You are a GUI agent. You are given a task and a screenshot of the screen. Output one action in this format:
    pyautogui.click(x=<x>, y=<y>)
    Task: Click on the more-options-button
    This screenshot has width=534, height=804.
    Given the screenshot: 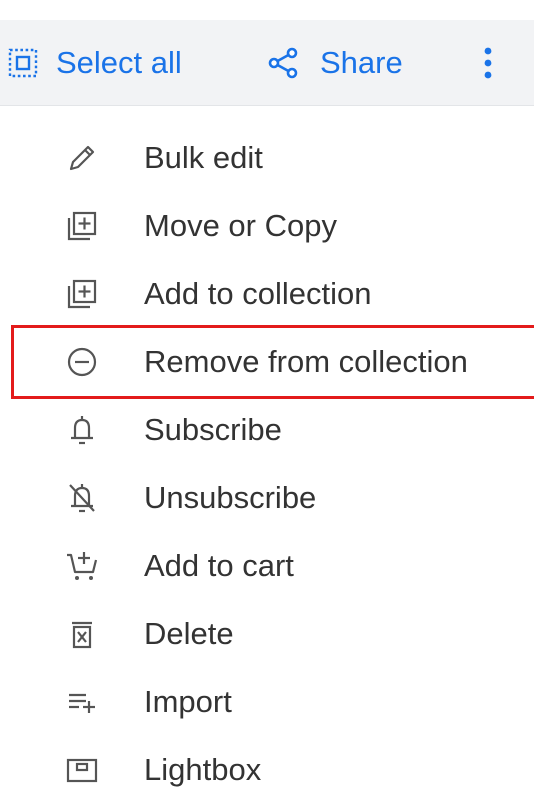 What is the action you would take?
    pyautogui.click(x=488, y=63)
    